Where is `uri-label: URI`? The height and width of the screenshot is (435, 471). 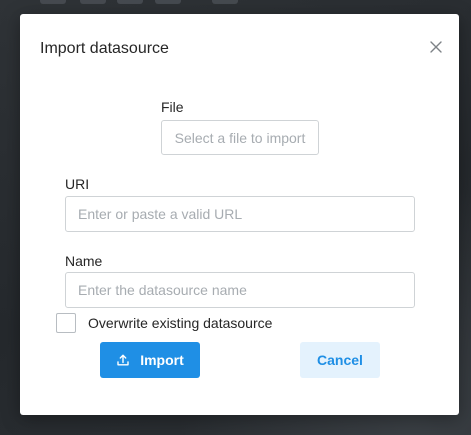 uri-label: URI is located at coordinates (77, 184).